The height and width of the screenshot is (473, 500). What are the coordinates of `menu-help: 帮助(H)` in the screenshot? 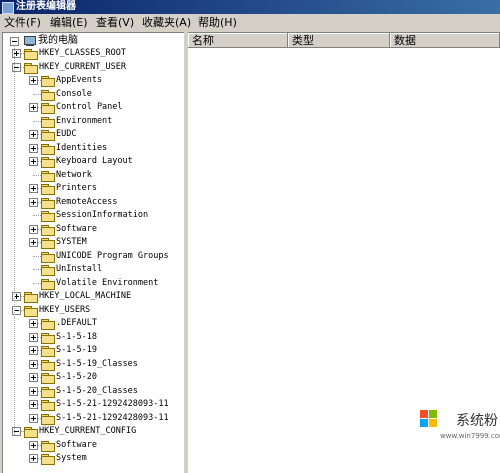 It's located at (217, 22).